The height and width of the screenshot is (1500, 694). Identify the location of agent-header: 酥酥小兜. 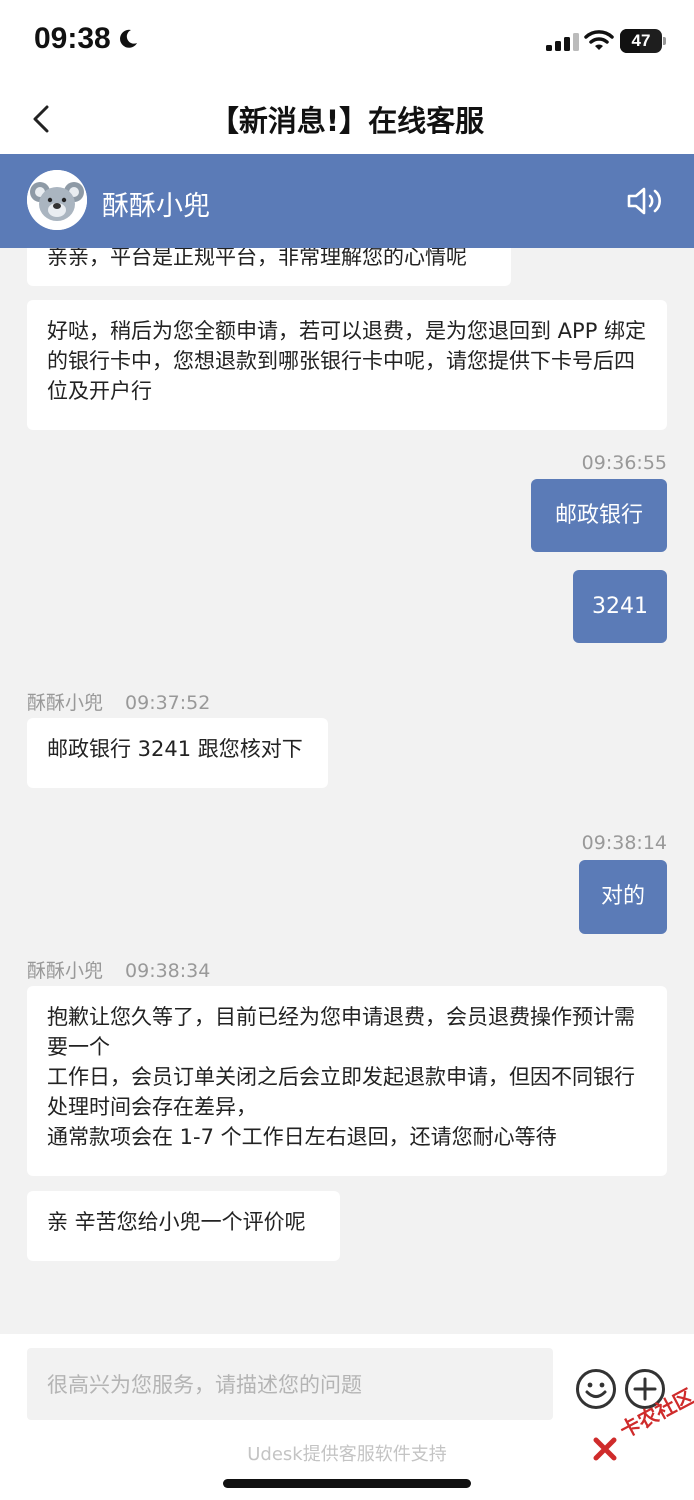
(347, 201).